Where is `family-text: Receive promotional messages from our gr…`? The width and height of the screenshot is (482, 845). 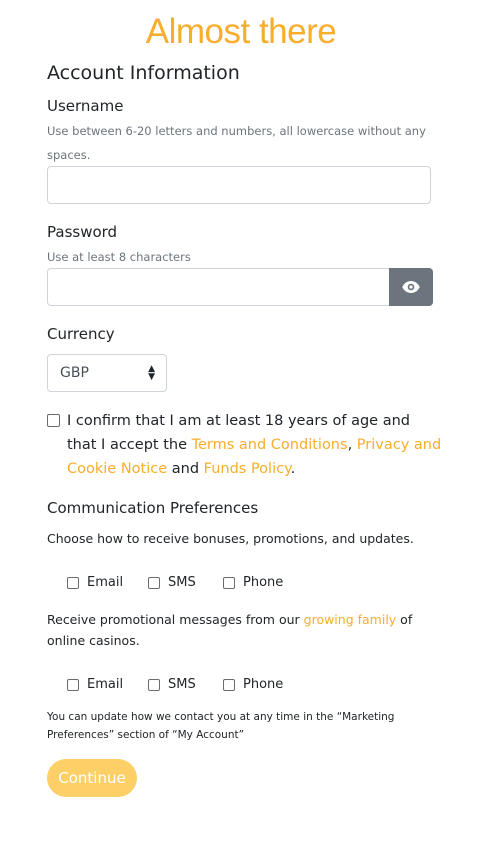
family-text: Receive promotional messages from our gr… is located at coordinates (242, 630).